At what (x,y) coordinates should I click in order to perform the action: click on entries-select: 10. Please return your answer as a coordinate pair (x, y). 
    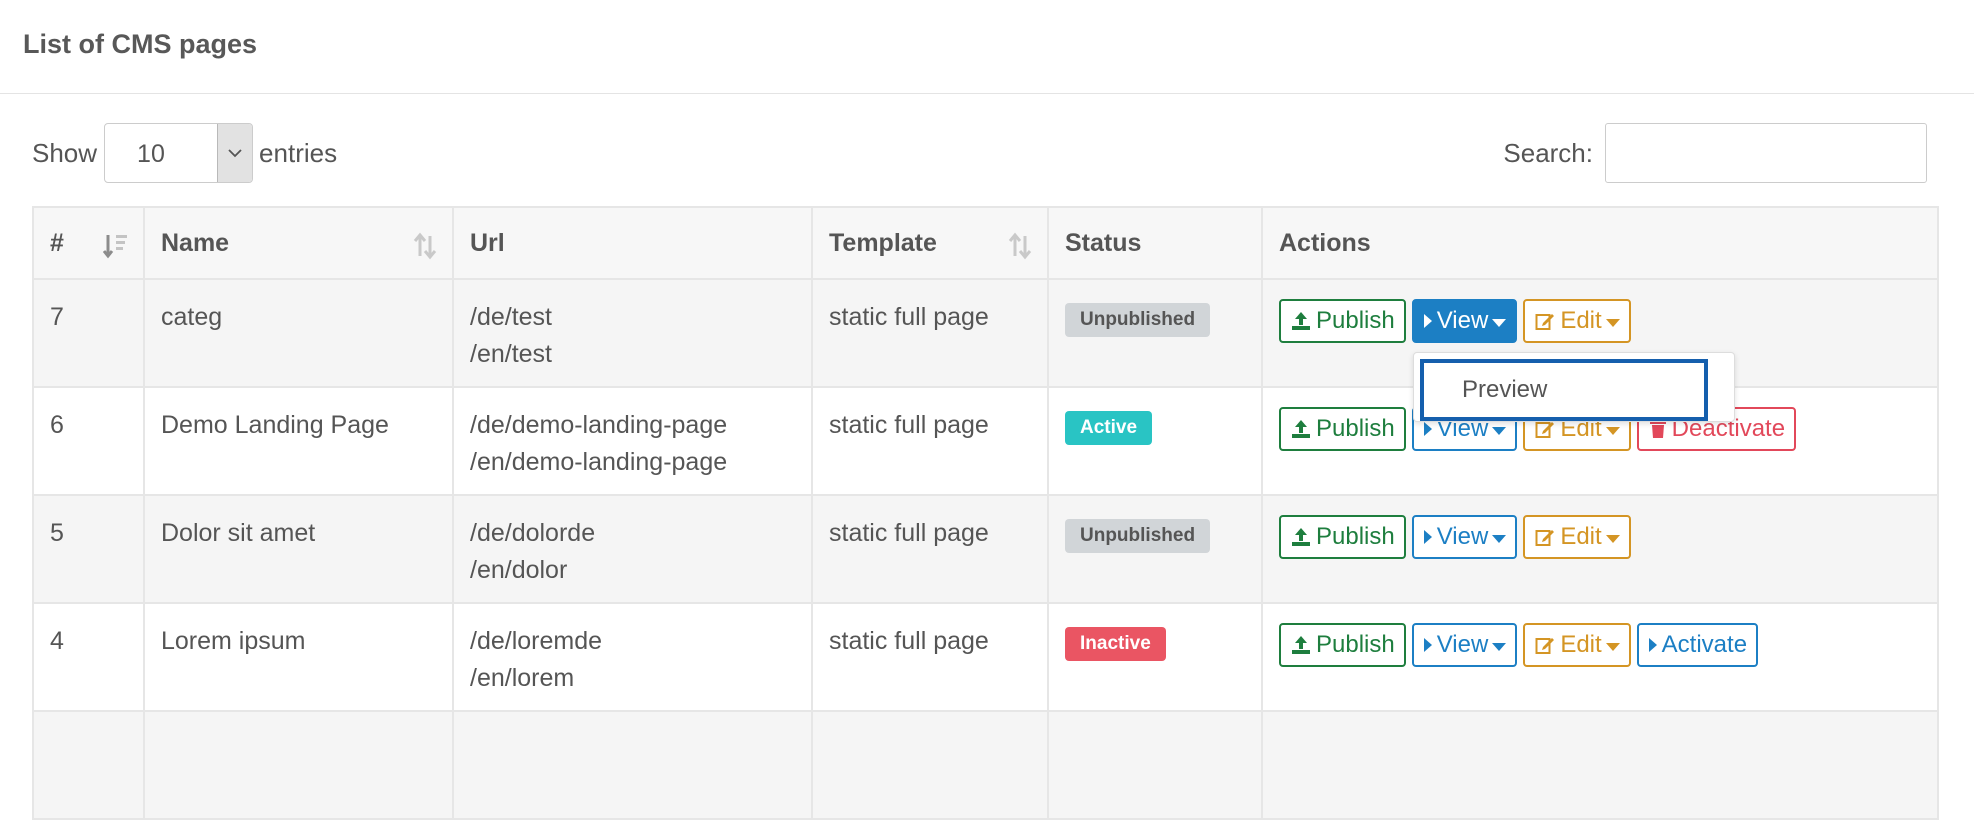
    Looking at the image, I should click on (179, 153).